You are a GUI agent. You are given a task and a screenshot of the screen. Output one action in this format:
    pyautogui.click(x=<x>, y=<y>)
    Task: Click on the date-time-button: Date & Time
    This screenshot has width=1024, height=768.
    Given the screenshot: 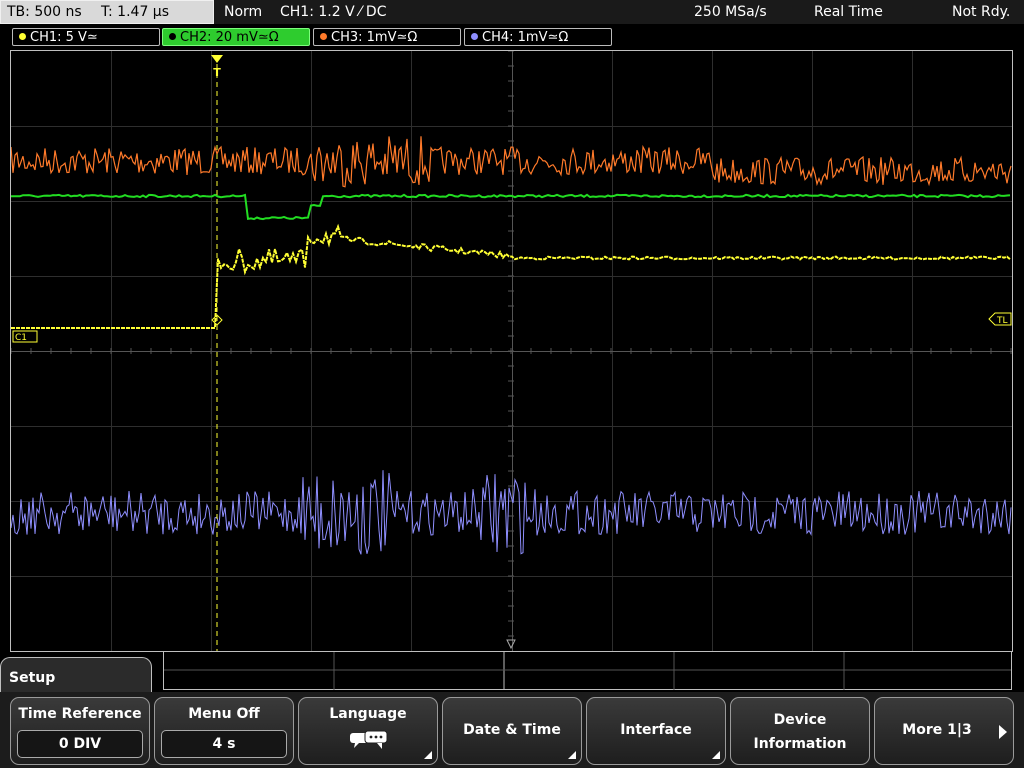 What is the action you would take?
    pyautogui.click(x=512, y=731)
    